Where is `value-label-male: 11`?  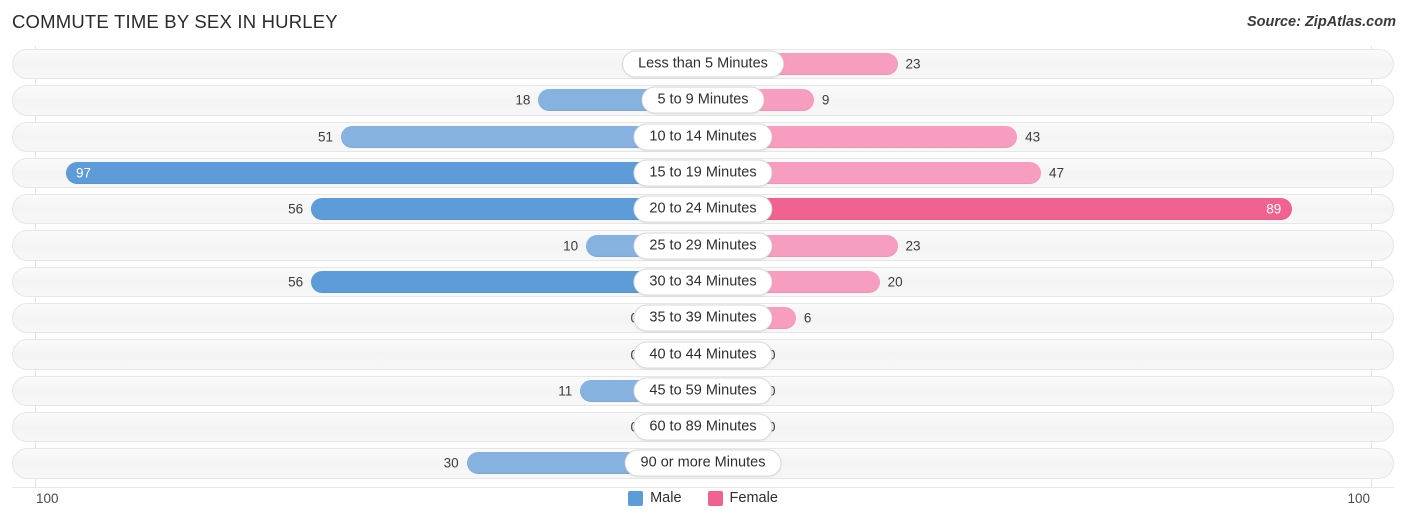 value-label-male: 11 is located at coordinates (565, 391).